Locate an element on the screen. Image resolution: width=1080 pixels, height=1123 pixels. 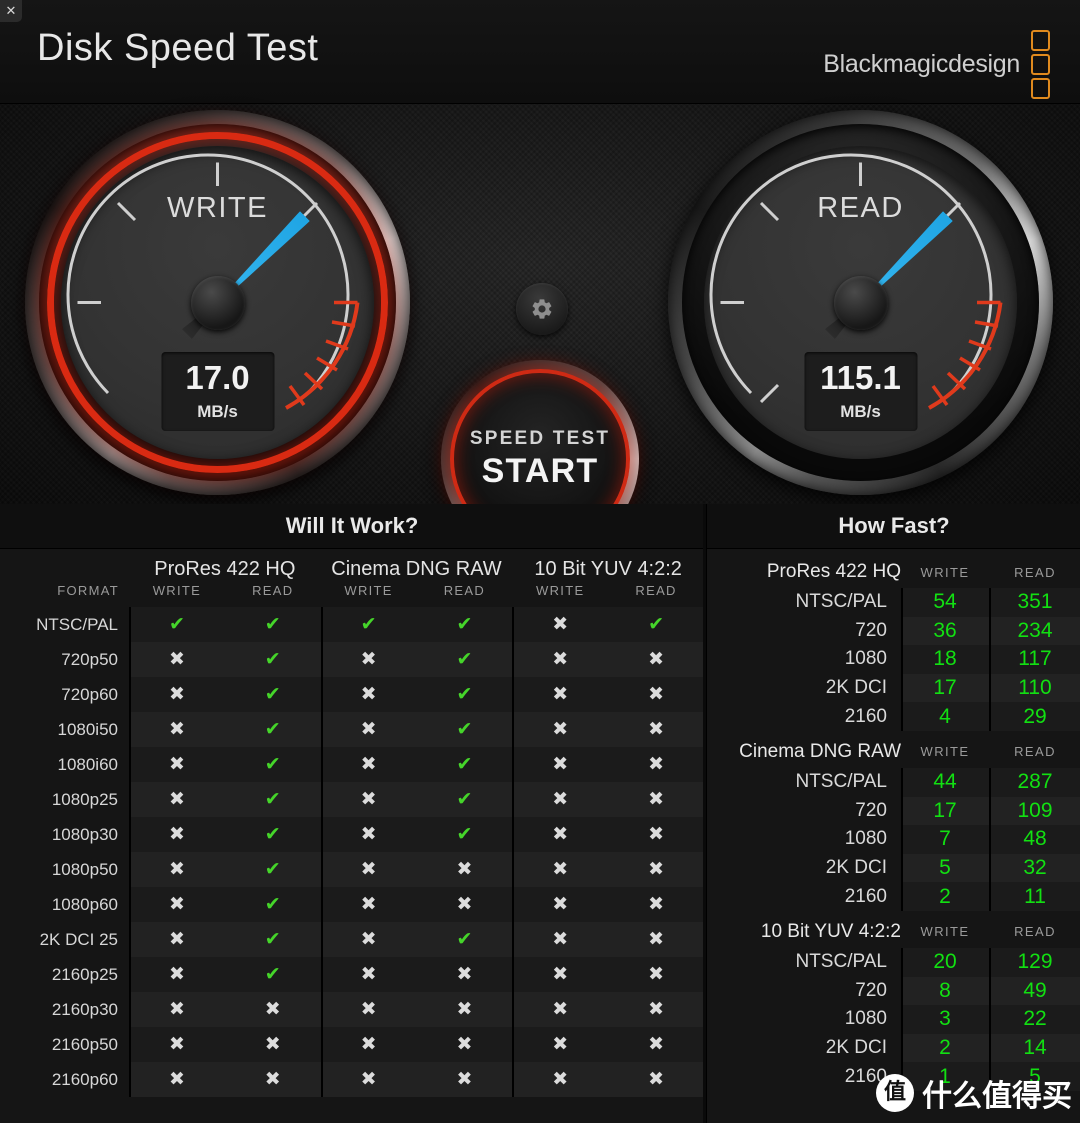
brand-logo: Blackmagicdesign is located at coordinates (936, 64).